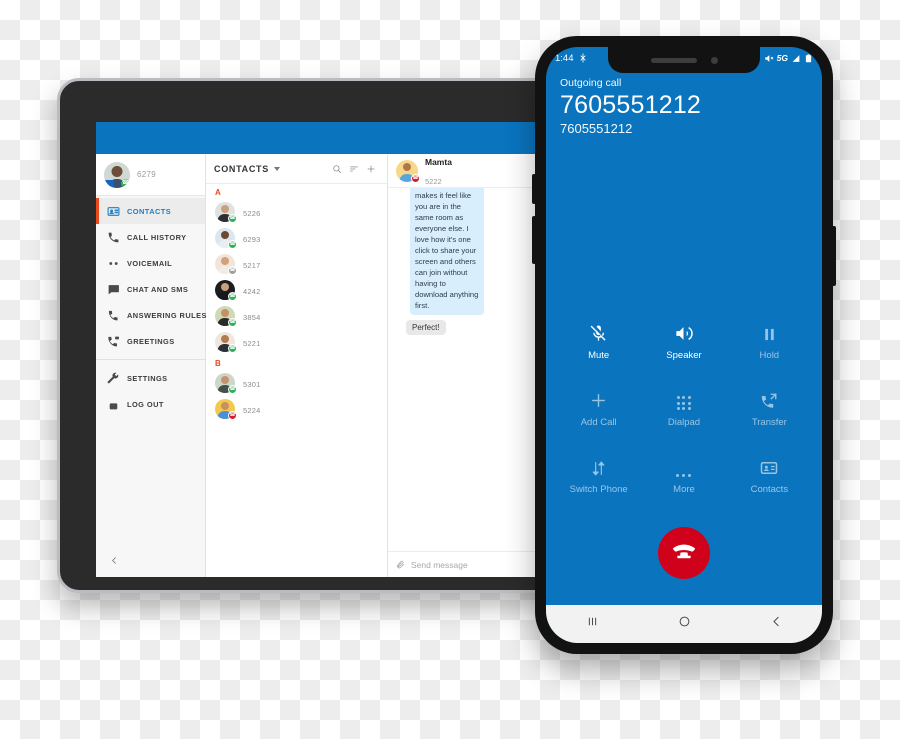  I want to click on more-button: More, so click(683, 476).